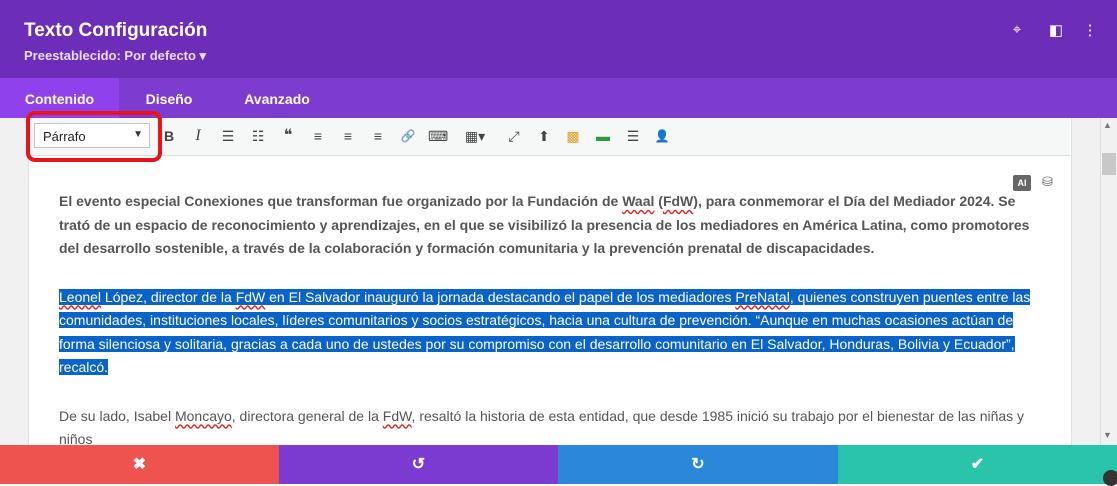 This screenshot has width=1117, height=486. What do you see at coordinates (573, 136) in the screenshot?
I see `modules-icon: ▩` at bounding box center [573, 136].